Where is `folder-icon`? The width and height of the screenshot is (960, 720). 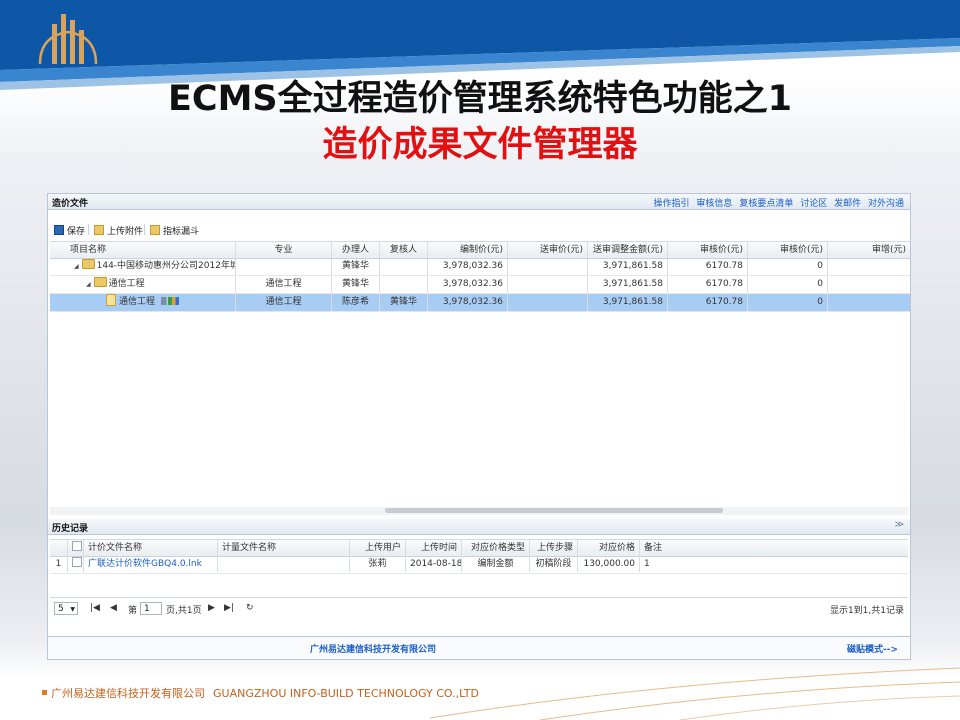 folder-icon is located at coordinates (88, 264).